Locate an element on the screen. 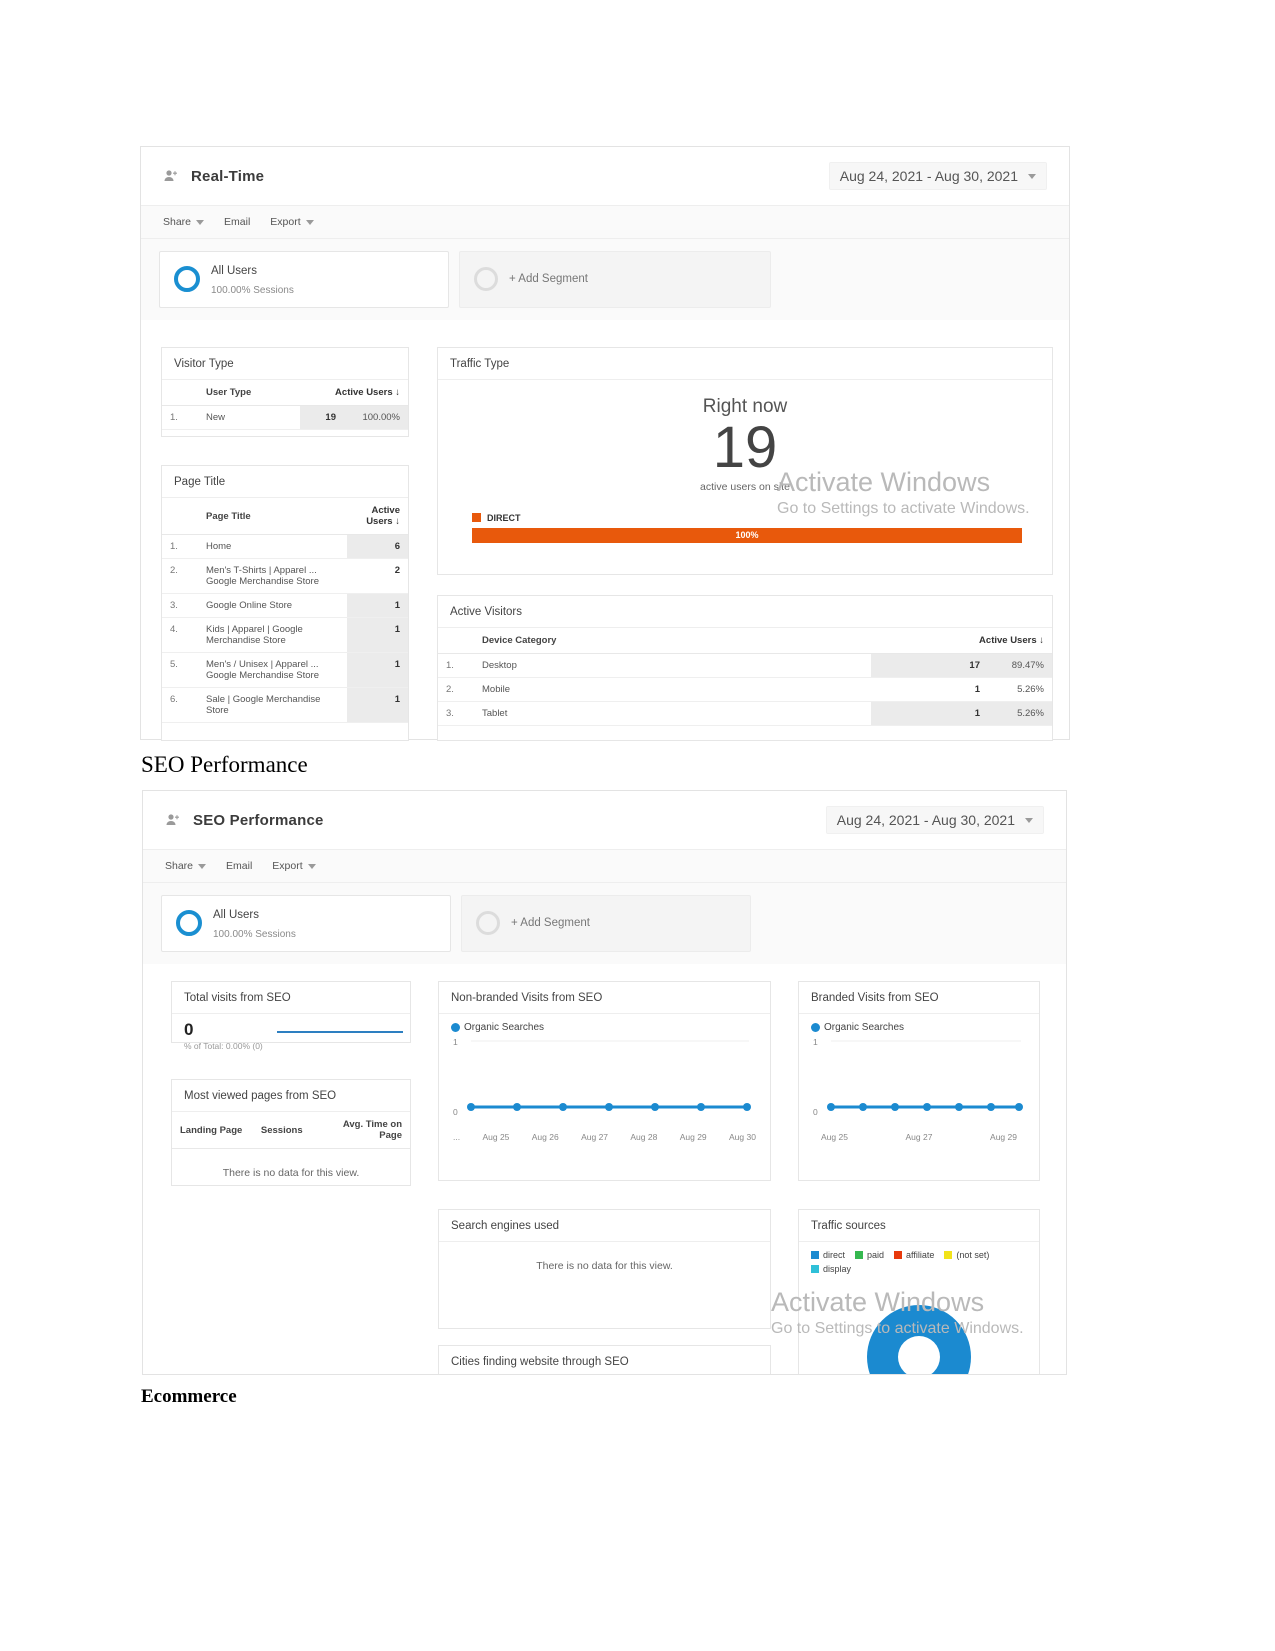  branded-chart: 1 0 is located at coordinates (919, 1081).